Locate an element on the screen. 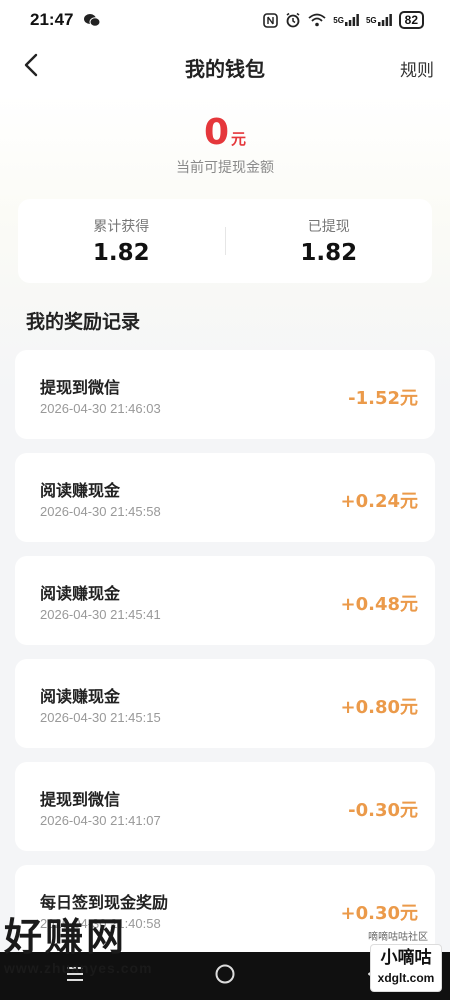 The height and width of the screenshot is (1000, 450). record-amount: +0.80元 is located at coordinates (379, 707).